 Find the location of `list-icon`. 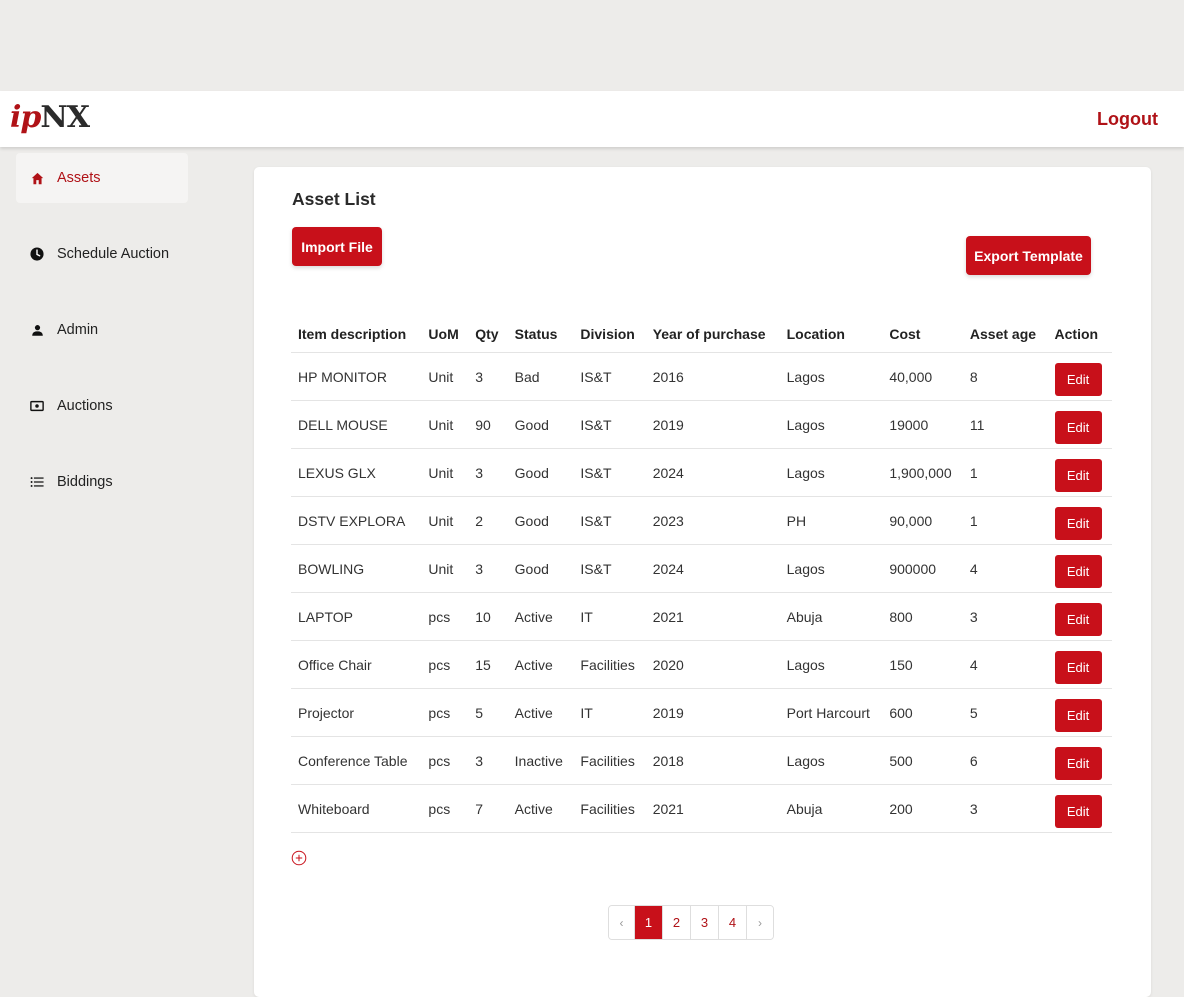

list-icon is located at coordinates (37, 482).